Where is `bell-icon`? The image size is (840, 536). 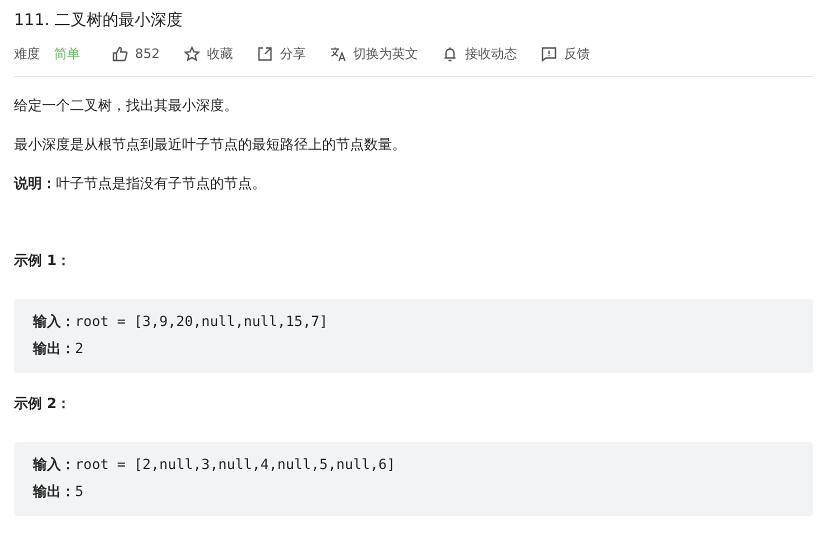 bell-icon is located at coordinates (450, 54).